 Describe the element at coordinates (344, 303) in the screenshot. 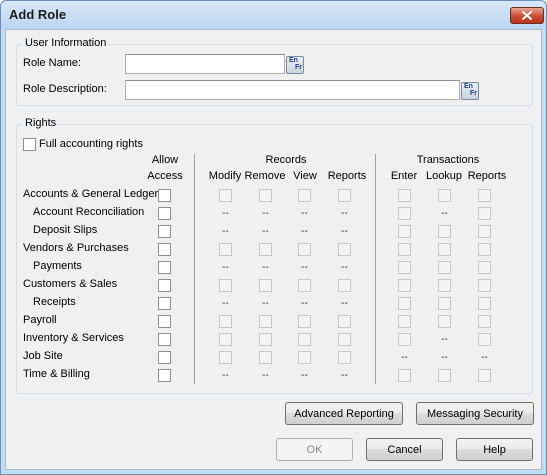

I see `records-reports-not-applicable: --` at that location.